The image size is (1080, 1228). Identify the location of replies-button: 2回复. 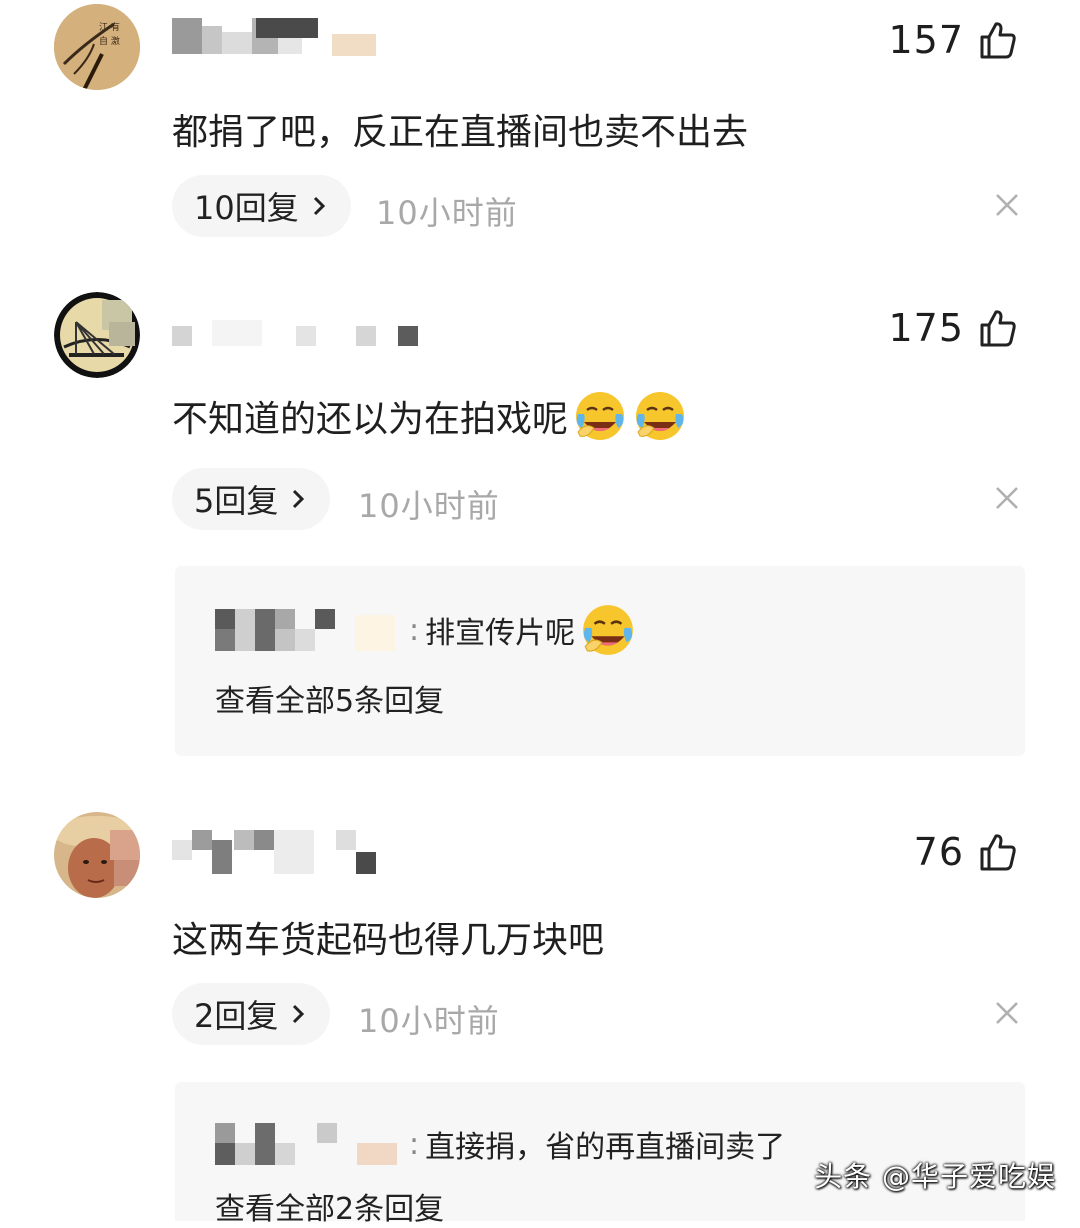
(251, 1014).